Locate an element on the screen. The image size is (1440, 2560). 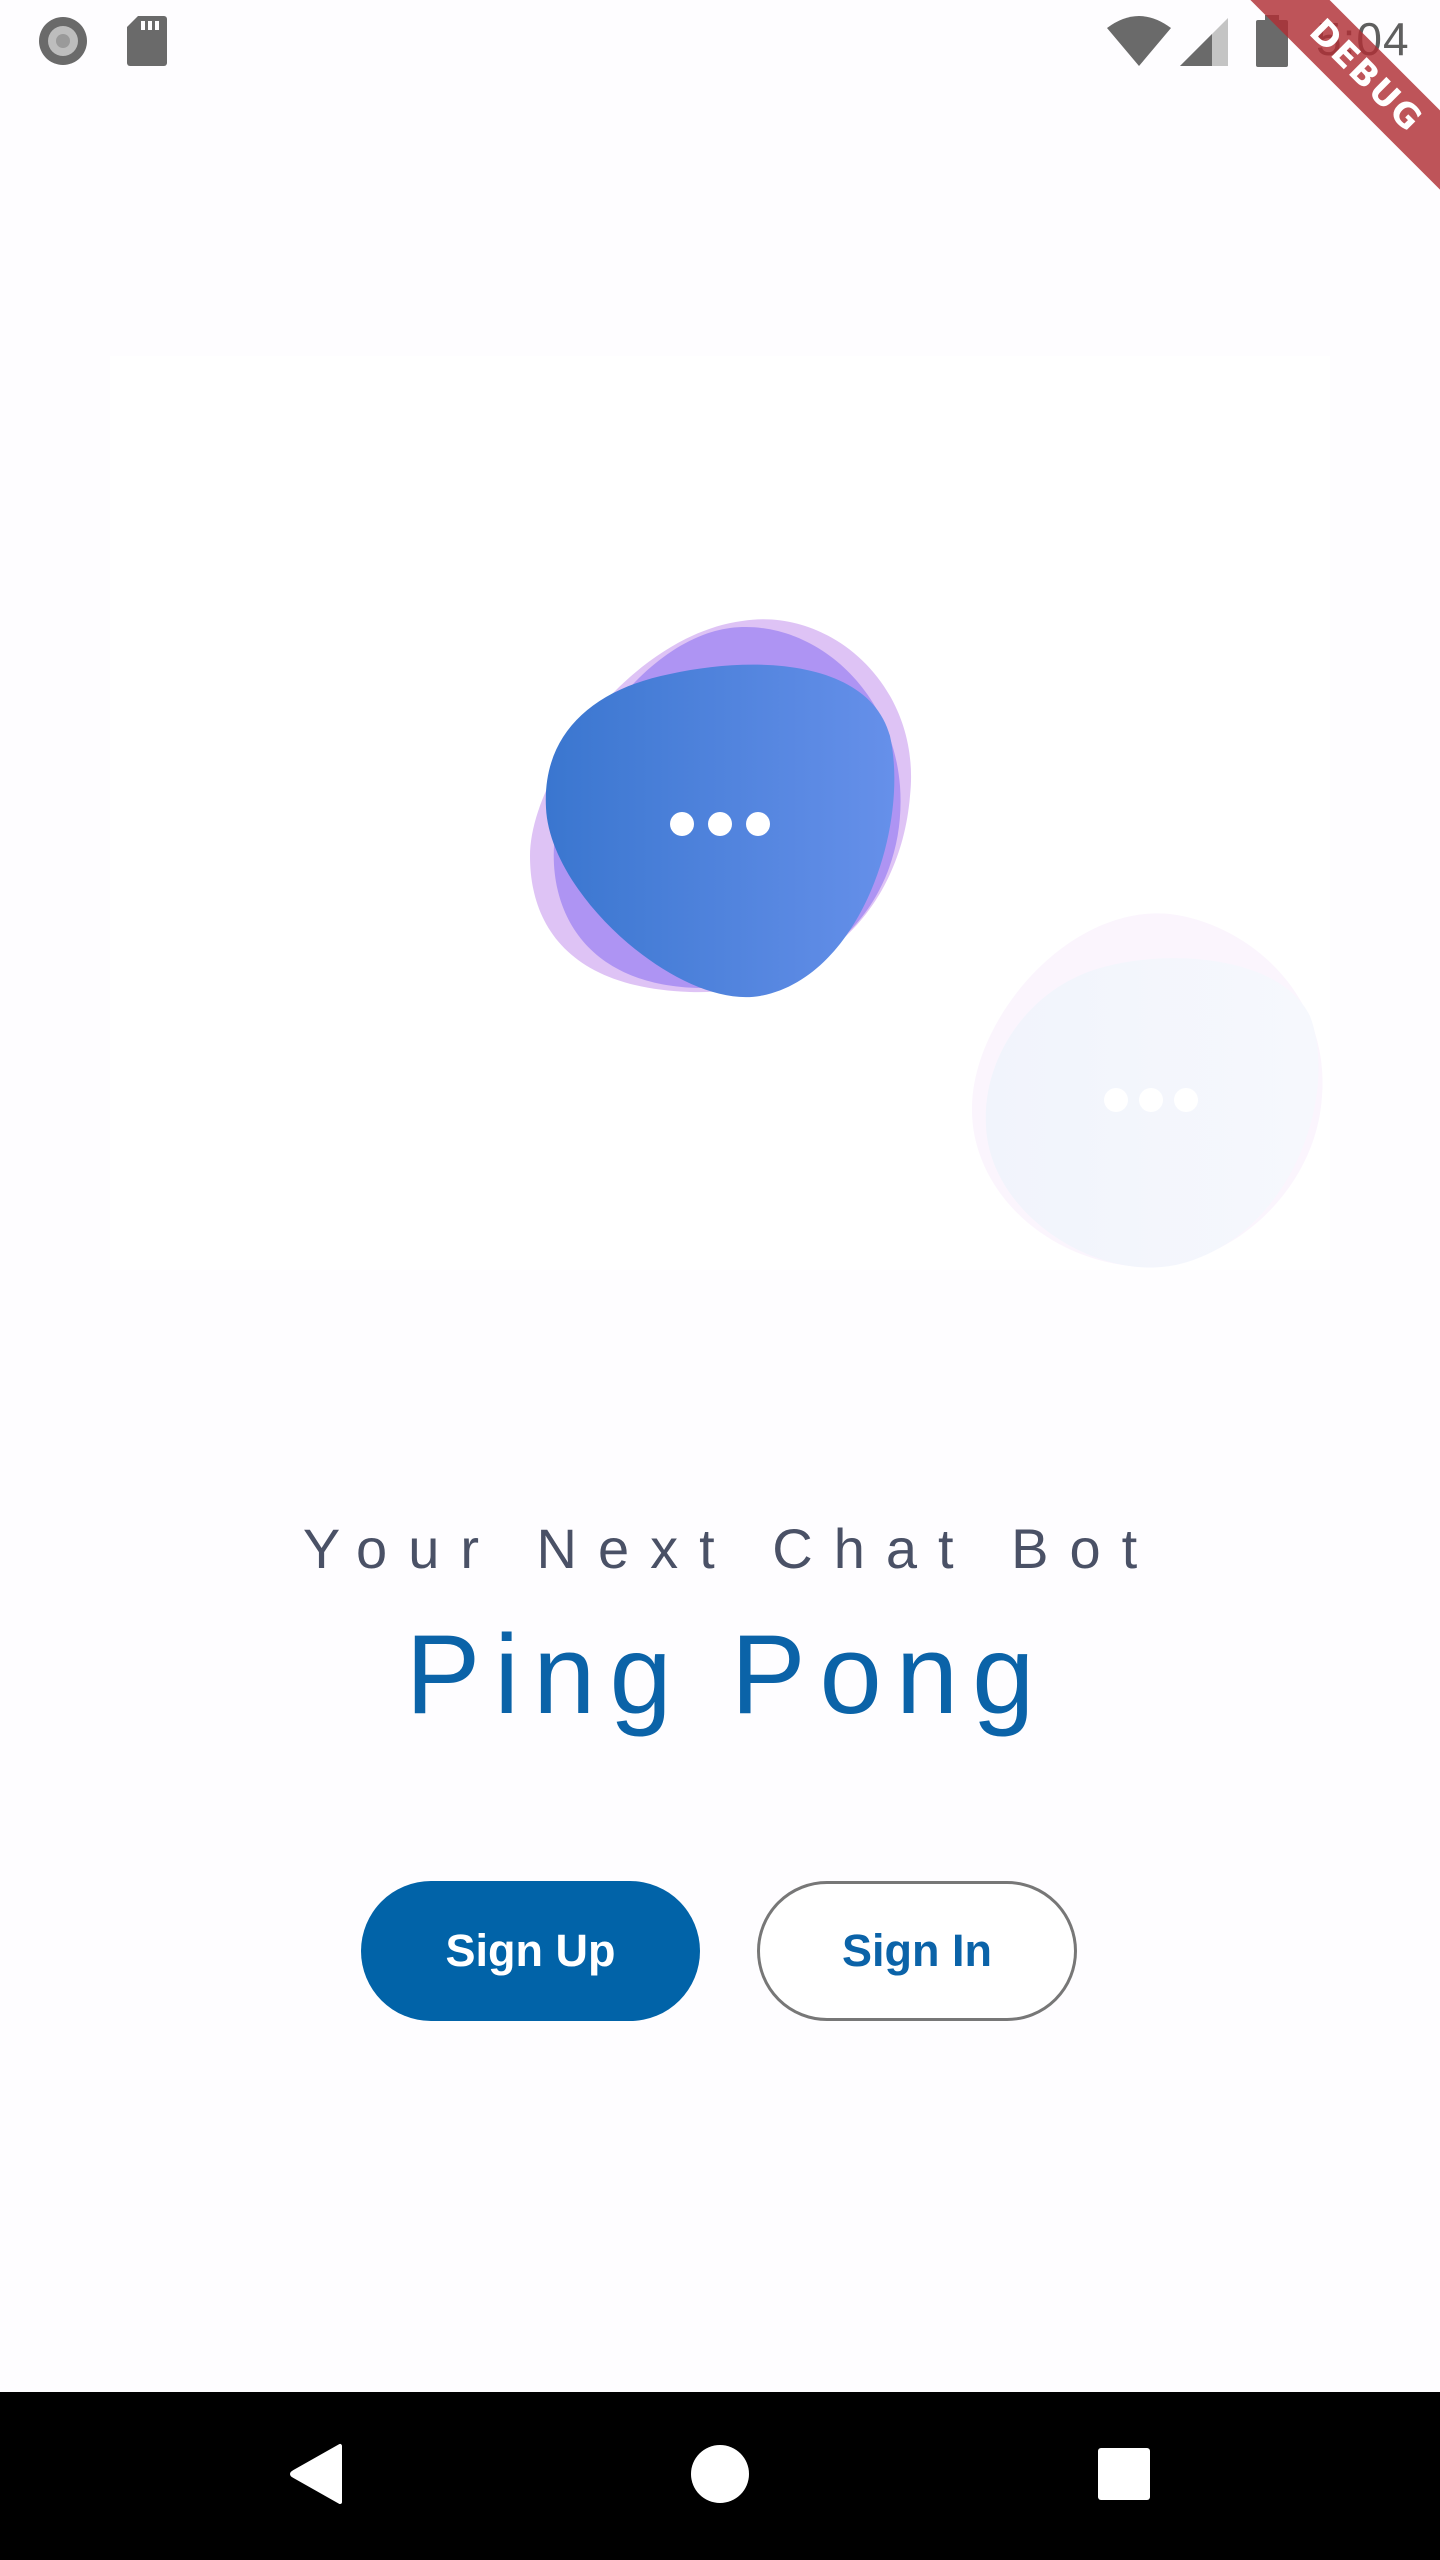
home-button is located at coordinates (720, 2476).